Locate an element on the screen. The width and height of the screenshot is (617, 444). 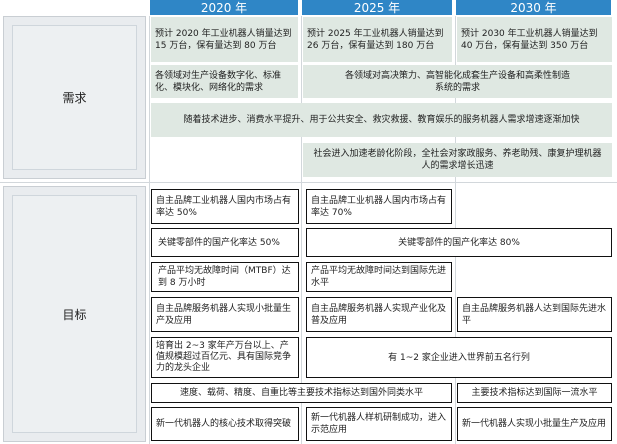
demand-2020-fields: 各领域对生产设备数字化、标准化、模块化、网络化的需求 is located at coordinates (224, 81).